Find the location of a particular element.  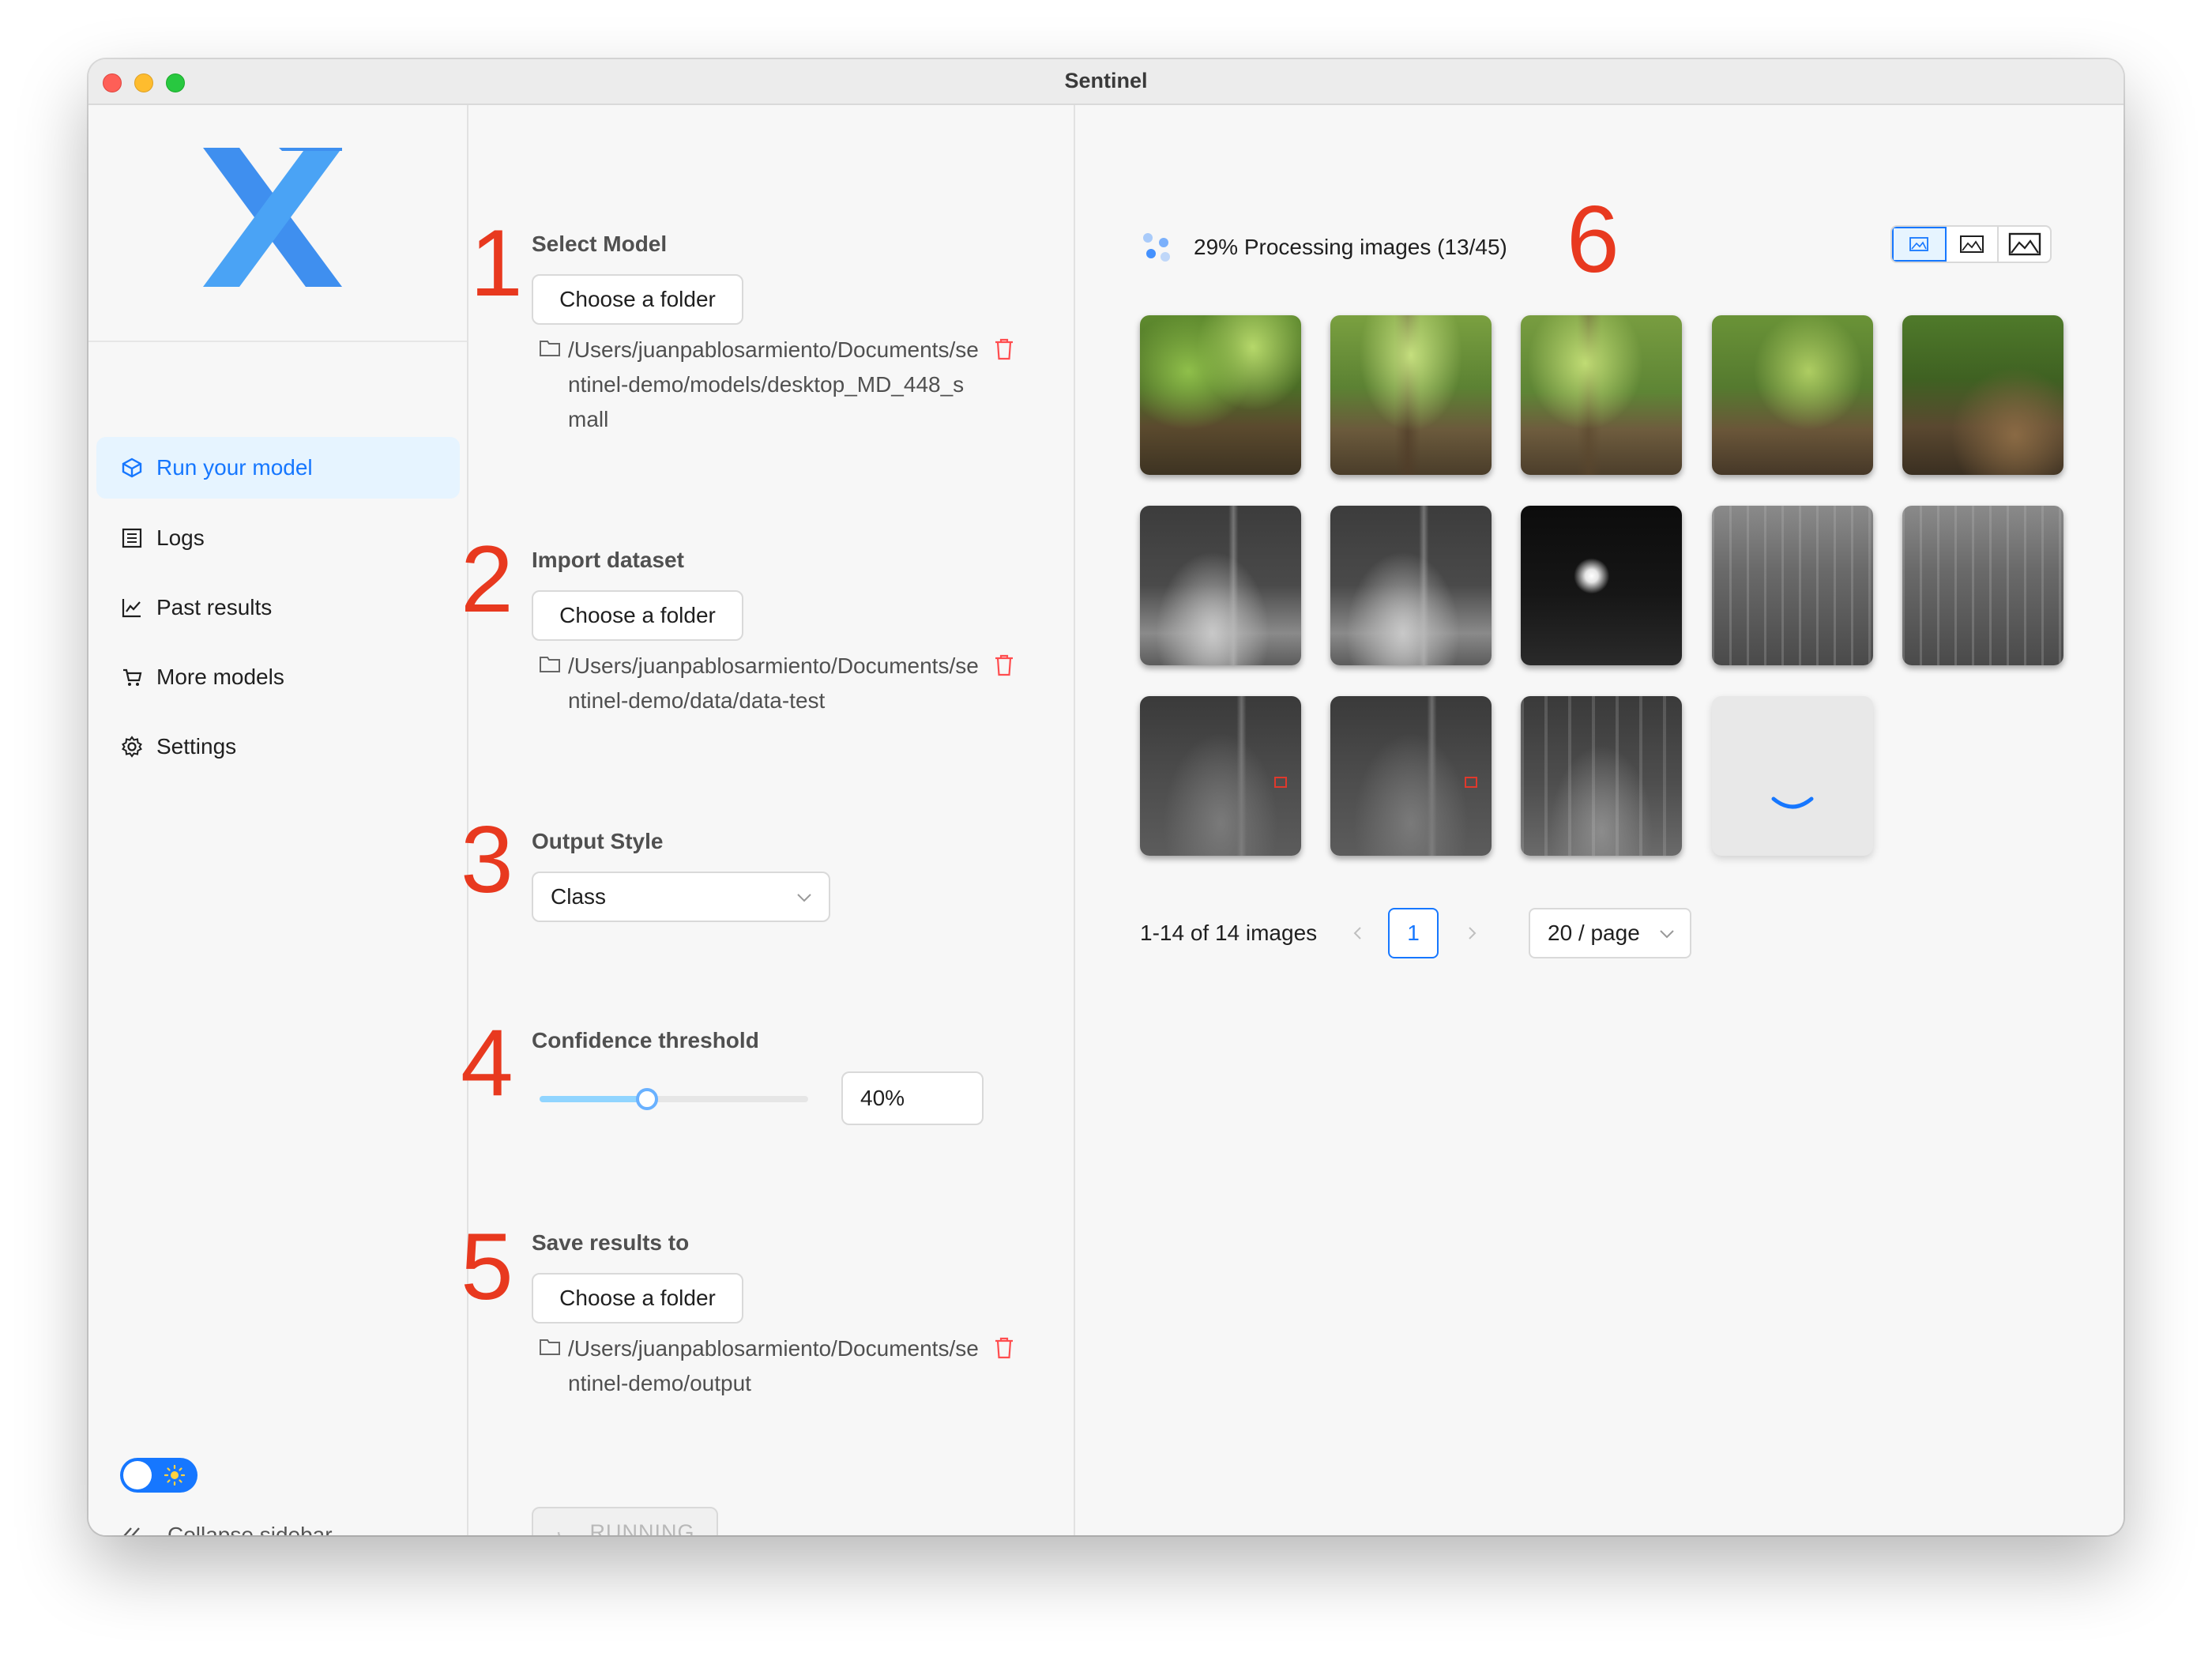

view-small-button is located at coordinates (1919, 245).